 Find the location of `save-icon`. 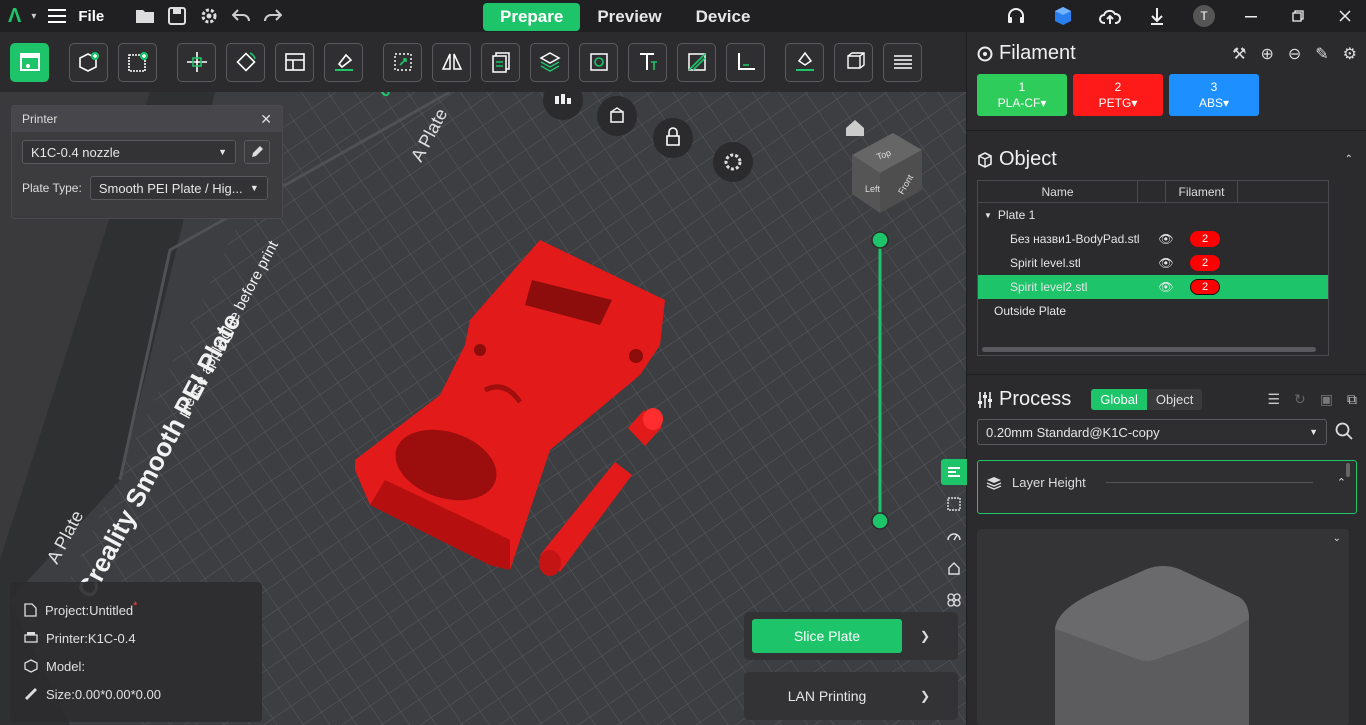

save-icon is located at coordinates (177, 16).